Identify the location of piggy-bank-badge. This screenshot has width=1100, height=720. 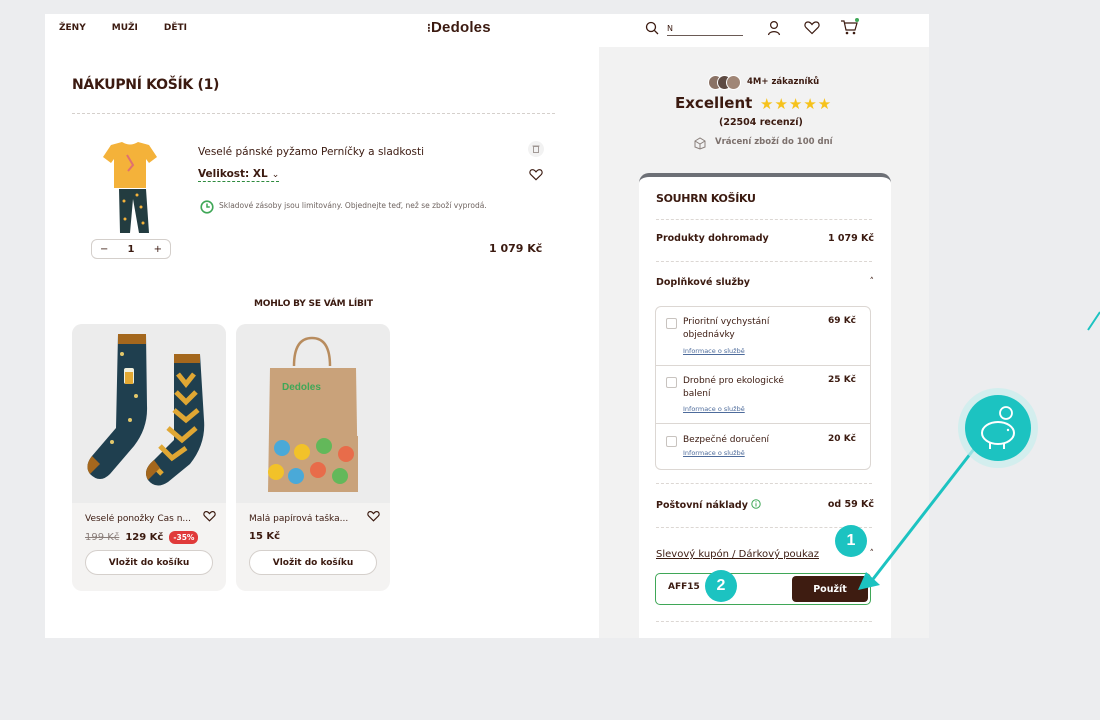
(998, 428).